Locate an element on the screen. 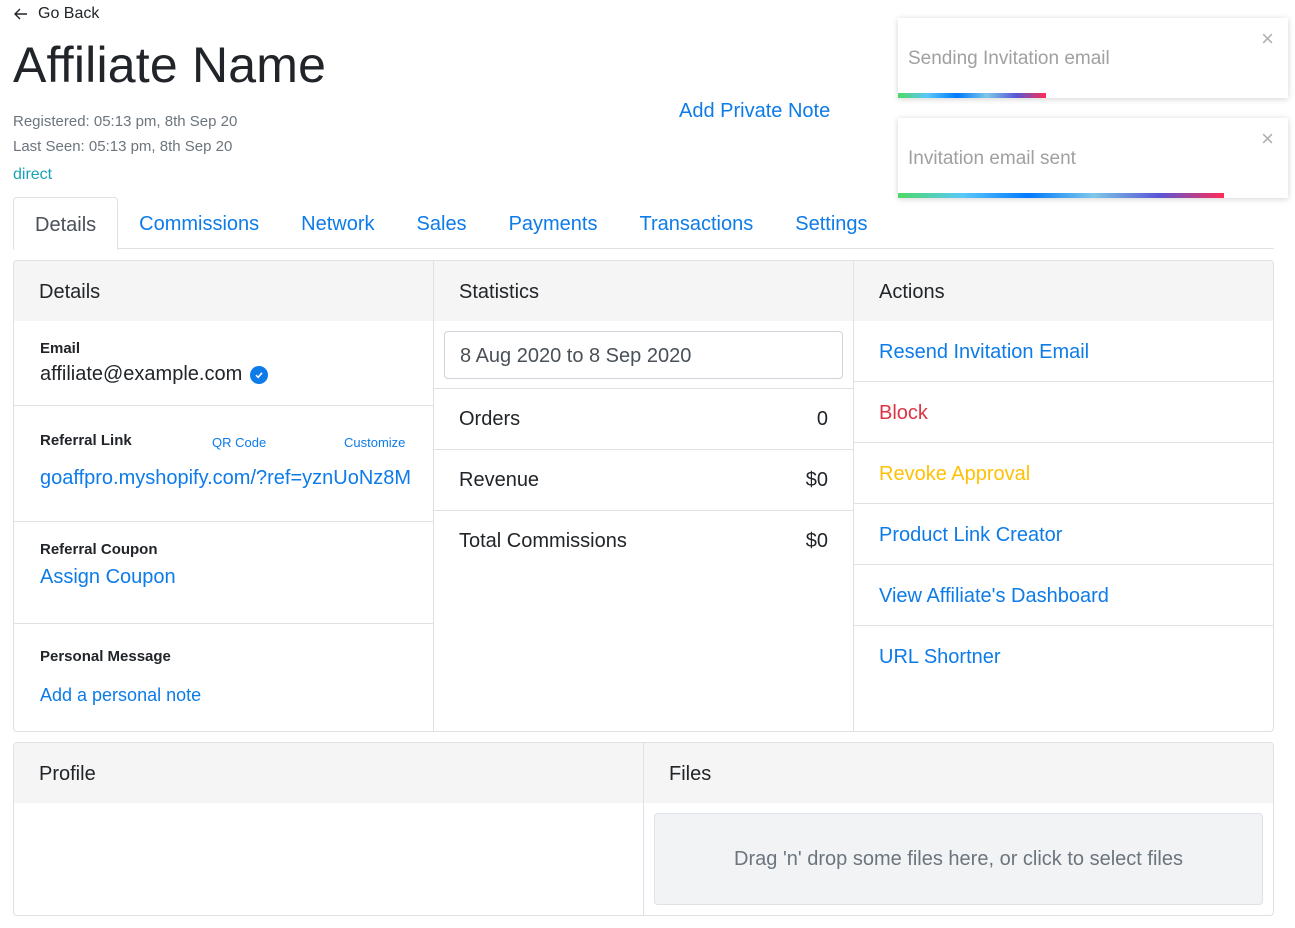 This screenshot has width=1295, height=928. page-title: Affiliate Name is located at coordinates (170, 65).